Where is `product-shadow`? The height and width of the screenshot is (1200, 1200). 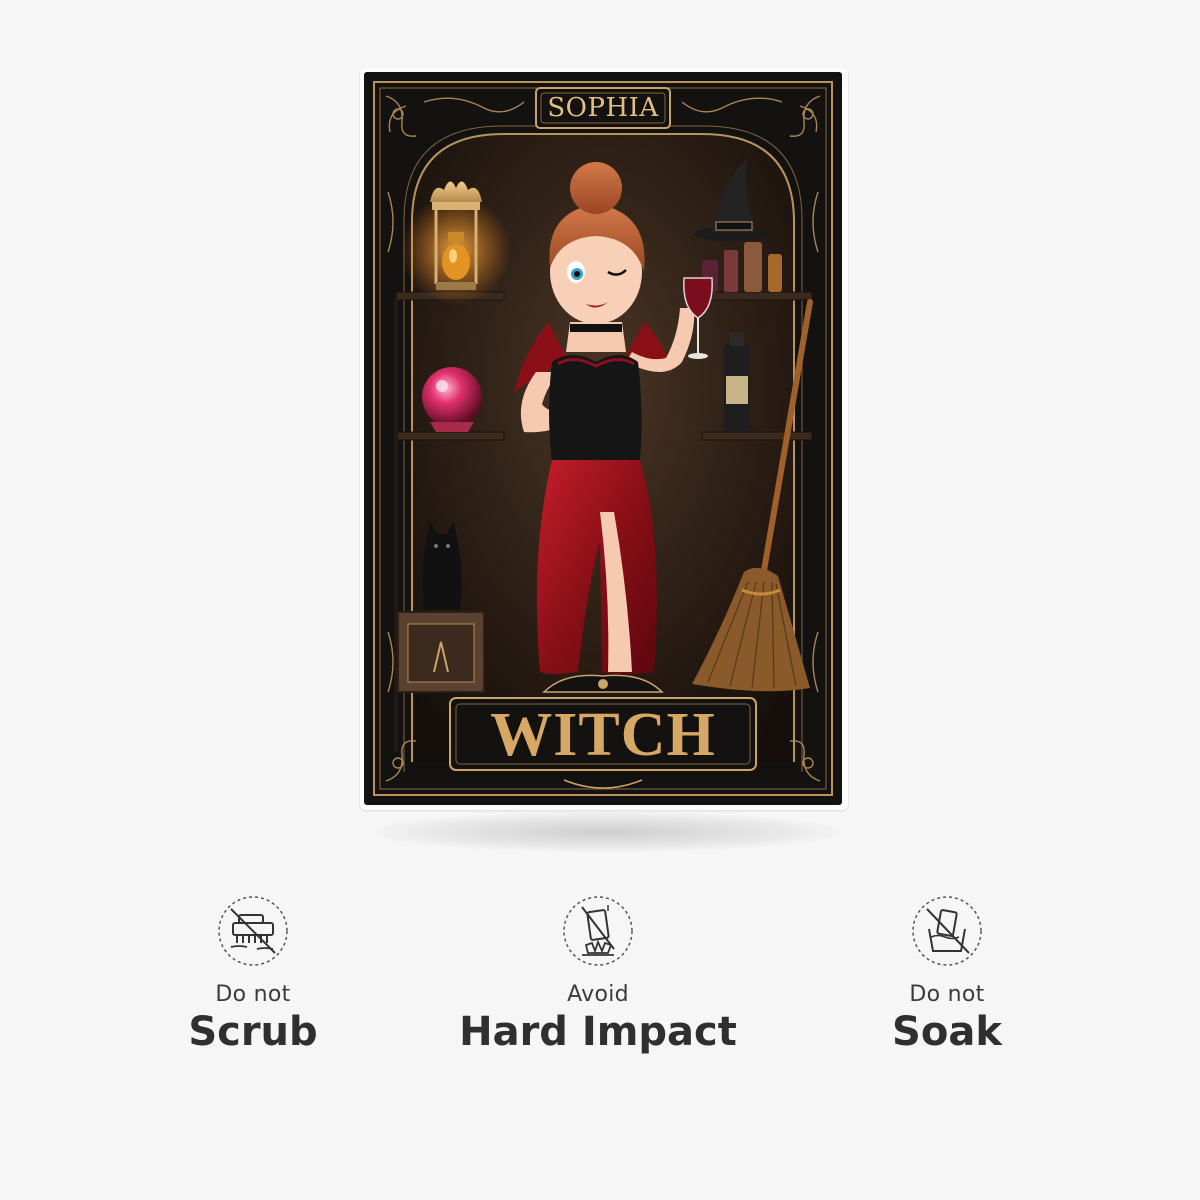
product-shadow is located at coordinates (607, 832).